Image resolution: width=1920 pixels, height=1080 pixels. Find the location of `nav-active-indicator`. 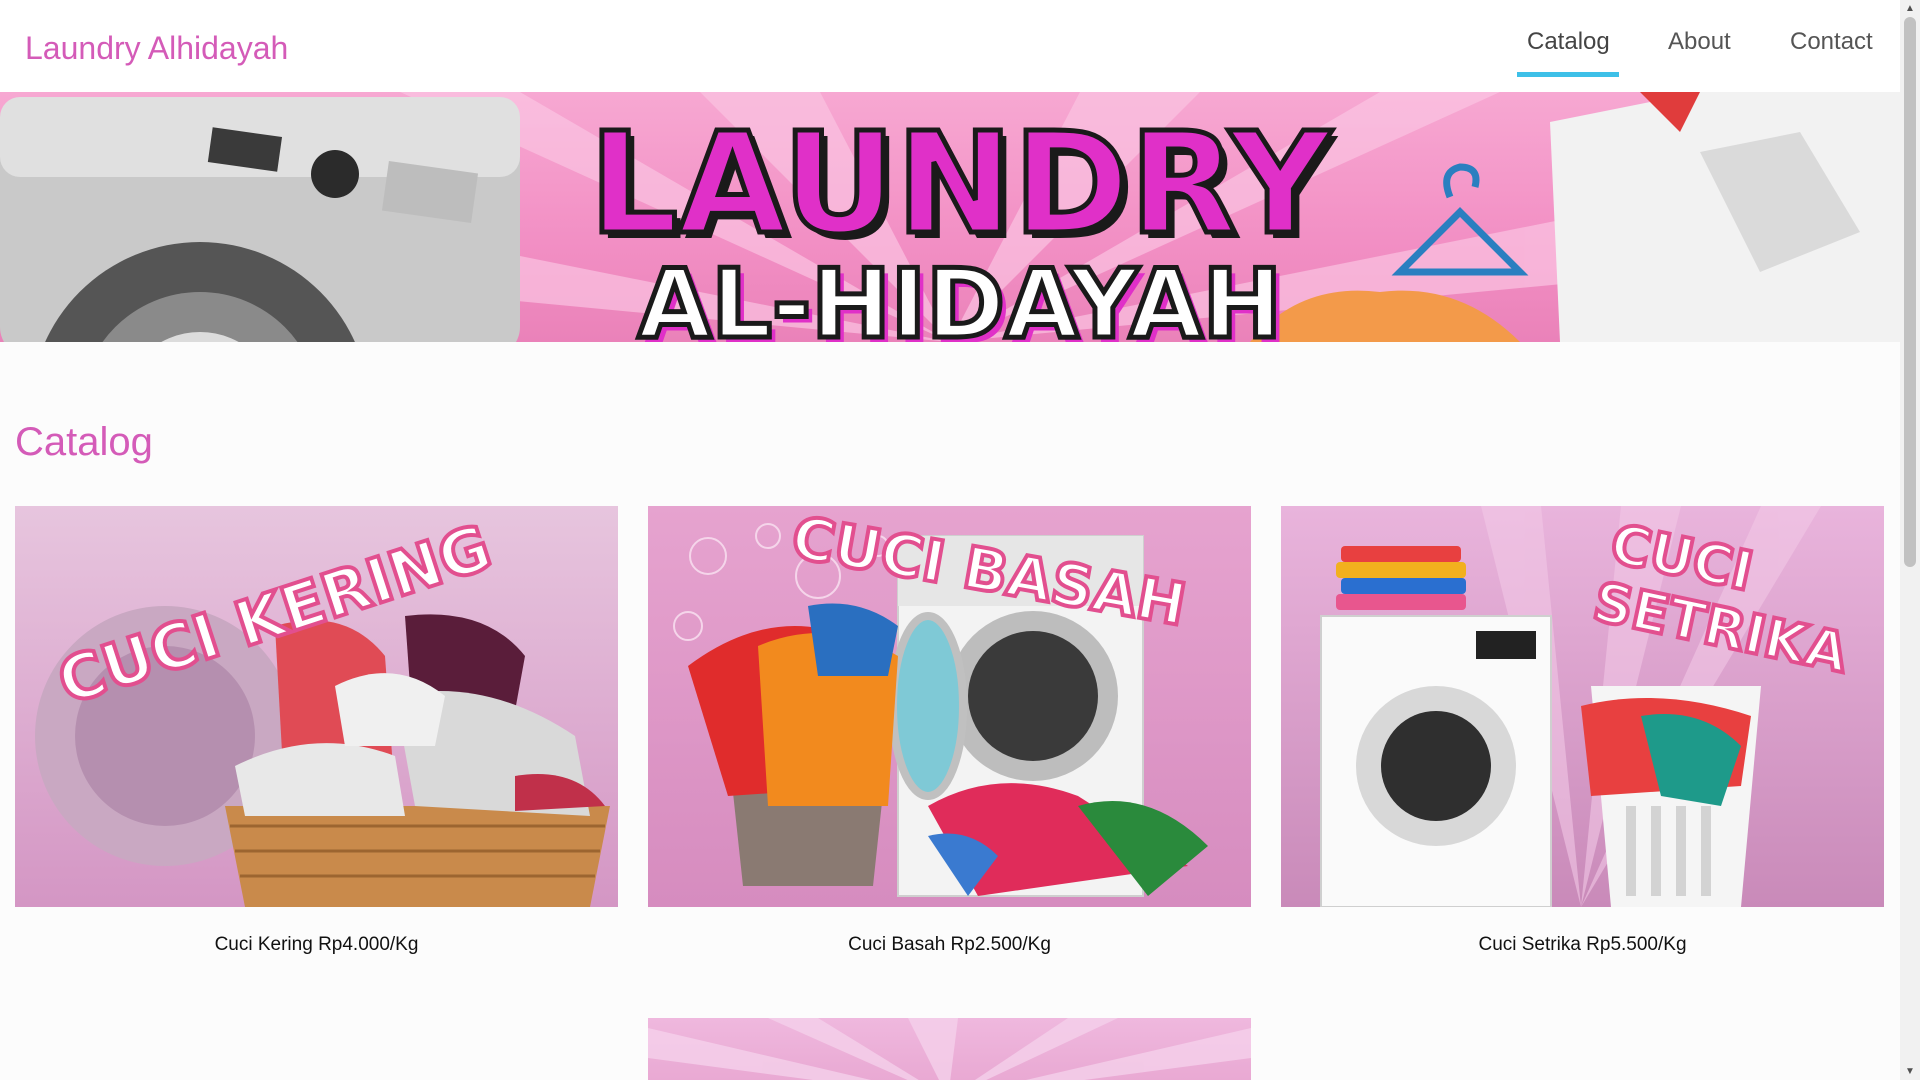

nav-active-indicator is located at coordinates (1568, 74).